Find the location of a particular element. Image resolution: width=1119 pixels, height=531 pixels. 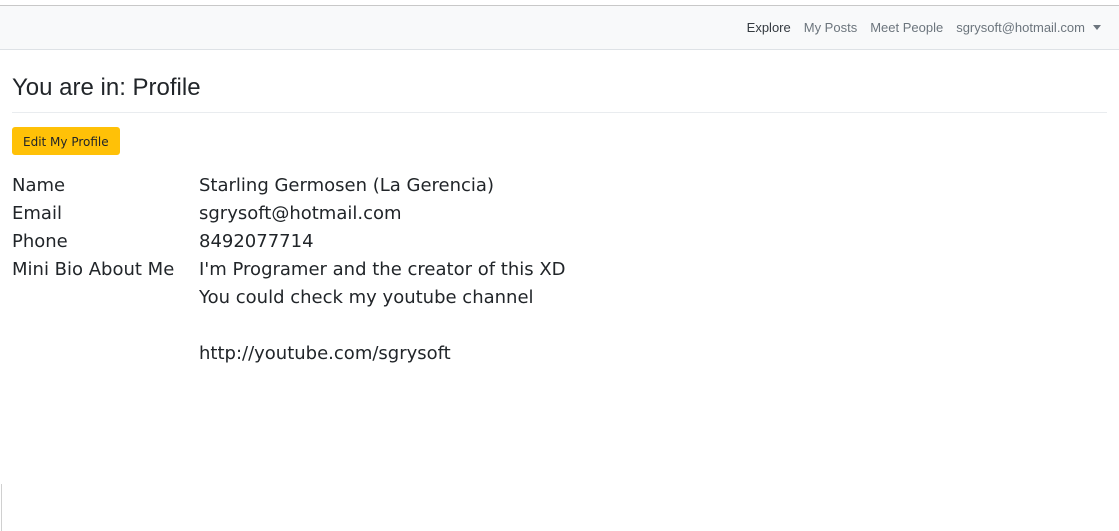

profile-row-name: Name Starling Germosen (La Gerencia) is located at coordinates (559, 186).